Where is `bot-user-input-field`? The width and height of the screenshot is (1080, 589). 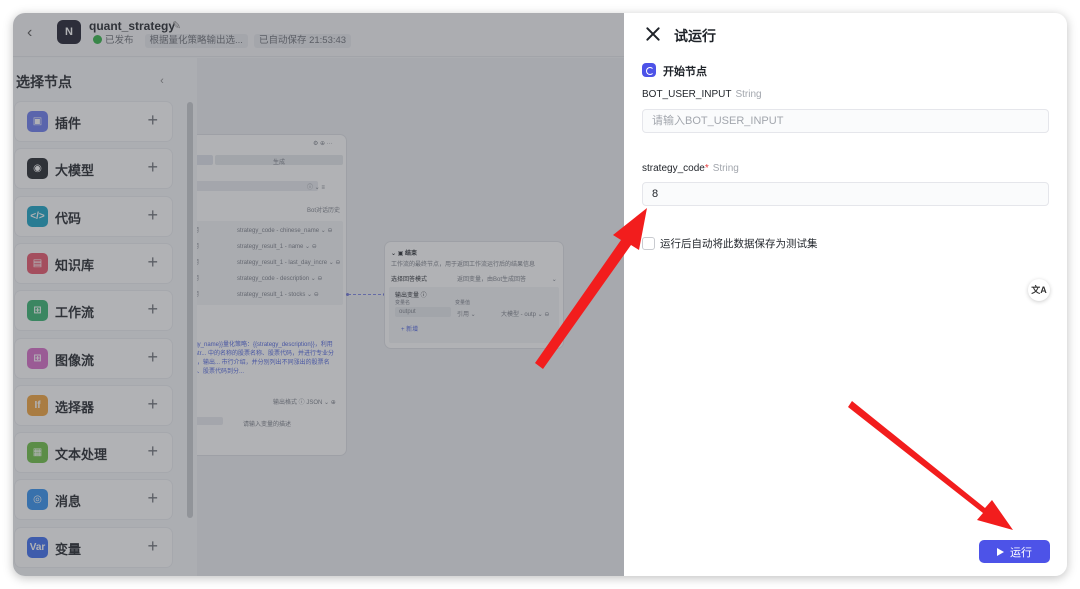 bot-user-input-field is located at coordinates (845, 121).